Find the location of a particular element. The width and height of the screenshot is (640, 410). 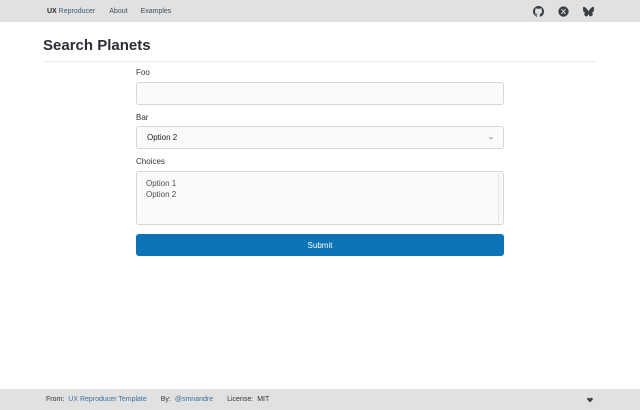

bar-select: Option 2 is located at coordinates (320, 137).